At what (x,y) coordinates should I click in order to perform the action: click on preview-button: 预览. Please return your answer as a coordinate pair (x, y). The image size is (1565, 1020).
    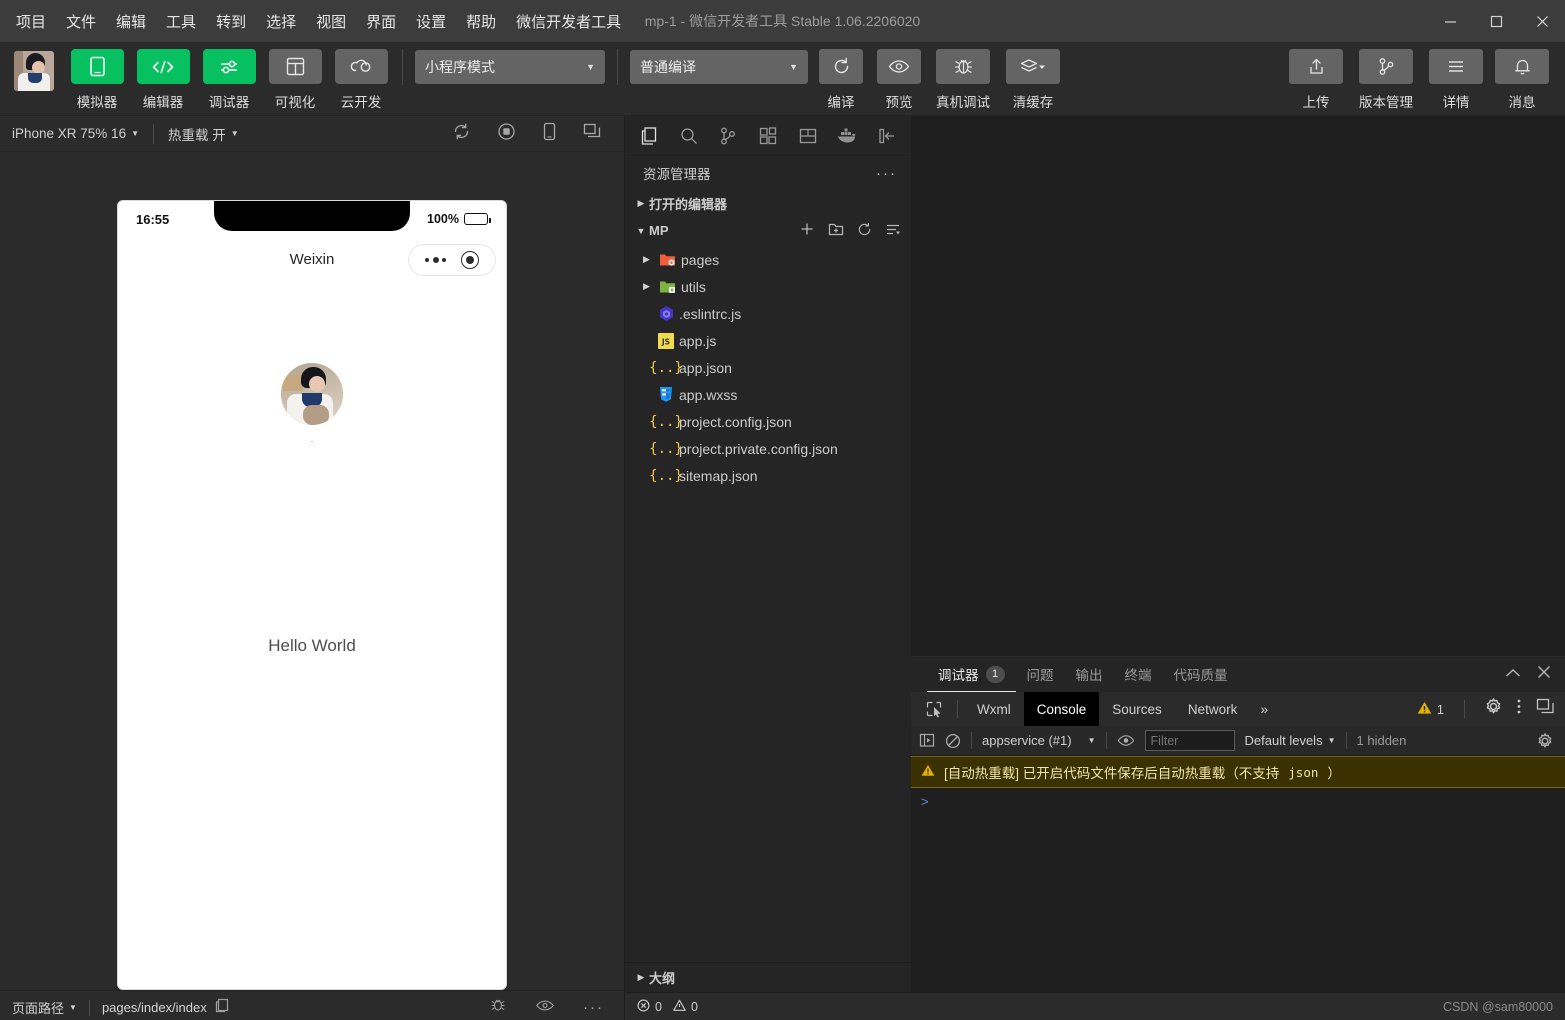
    Looking at the image, I should click on (899, 80).